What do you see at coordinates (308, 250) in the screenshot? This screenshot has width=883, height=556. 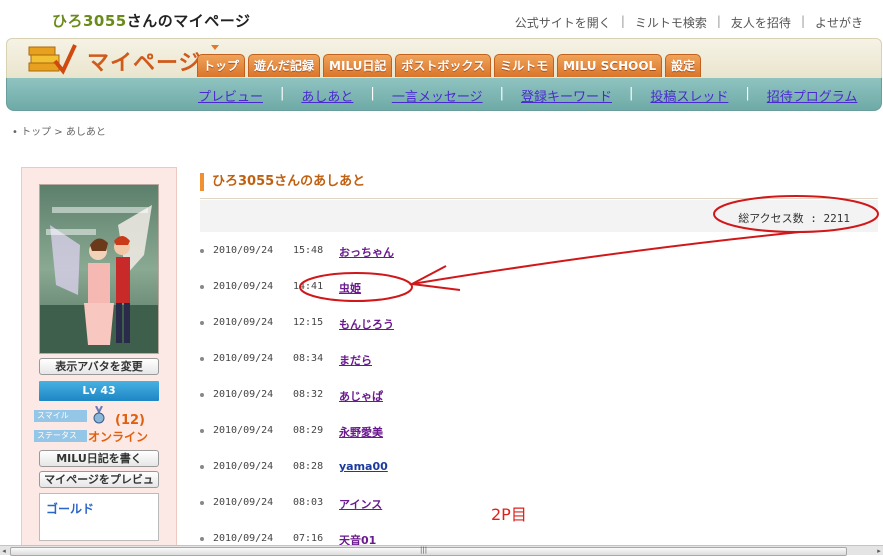 I see `visit-time: 15:48` at bounding box center [308, 250].